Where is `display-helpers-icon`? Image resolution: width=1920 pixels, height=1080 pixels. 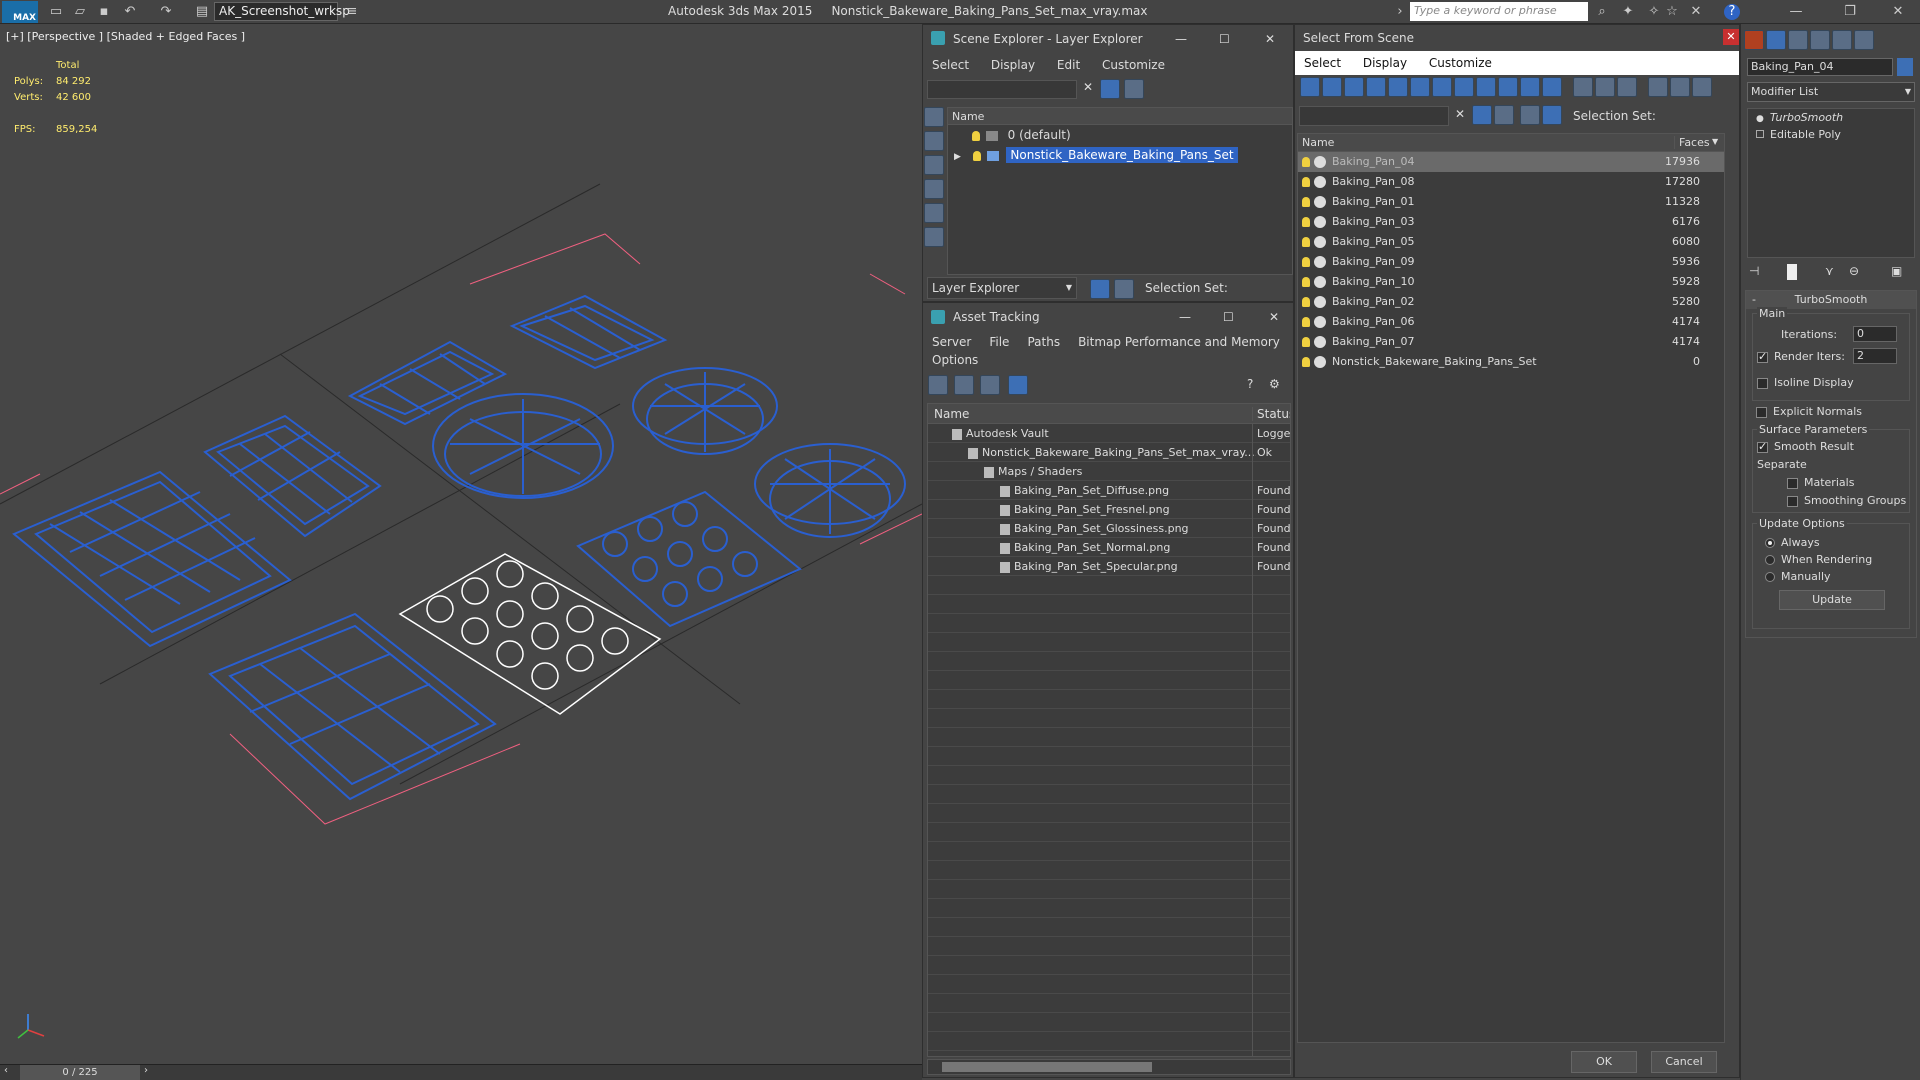
display-helpers-icon is located at coordinates (934, 213).